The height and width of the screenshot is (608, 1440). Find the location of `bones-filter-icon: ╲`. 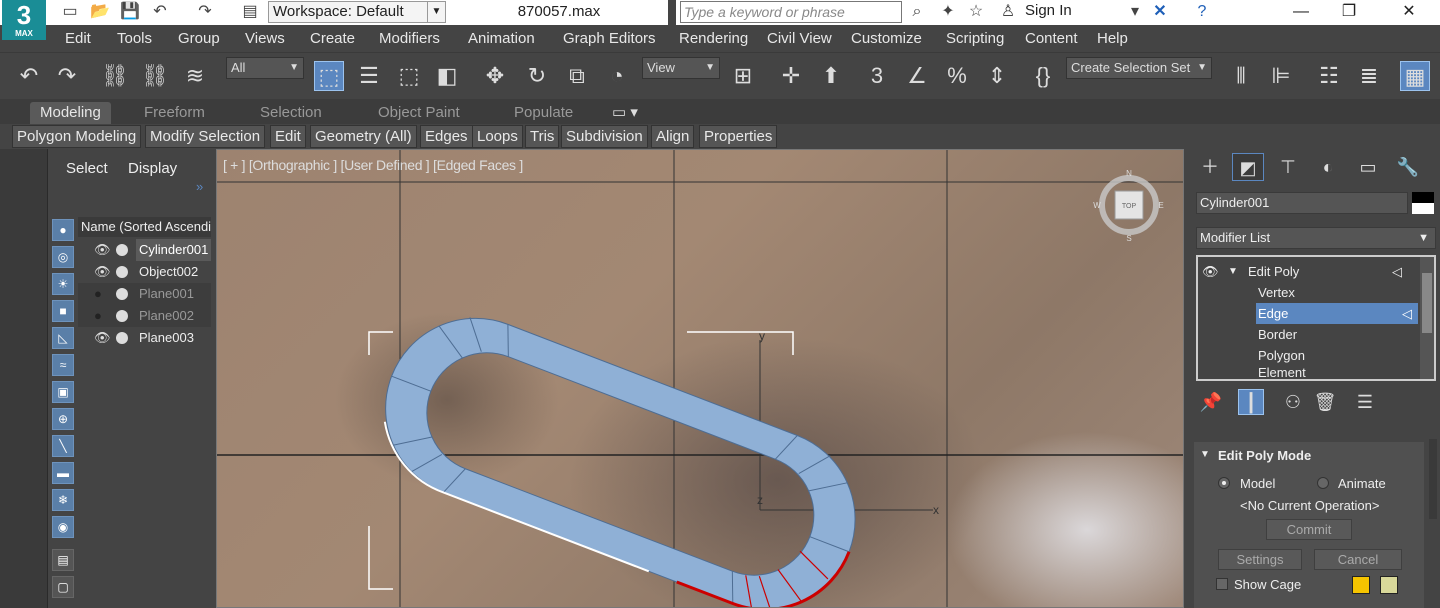

bones-filter-icon: ╲ is located at coordinates (63, 446).